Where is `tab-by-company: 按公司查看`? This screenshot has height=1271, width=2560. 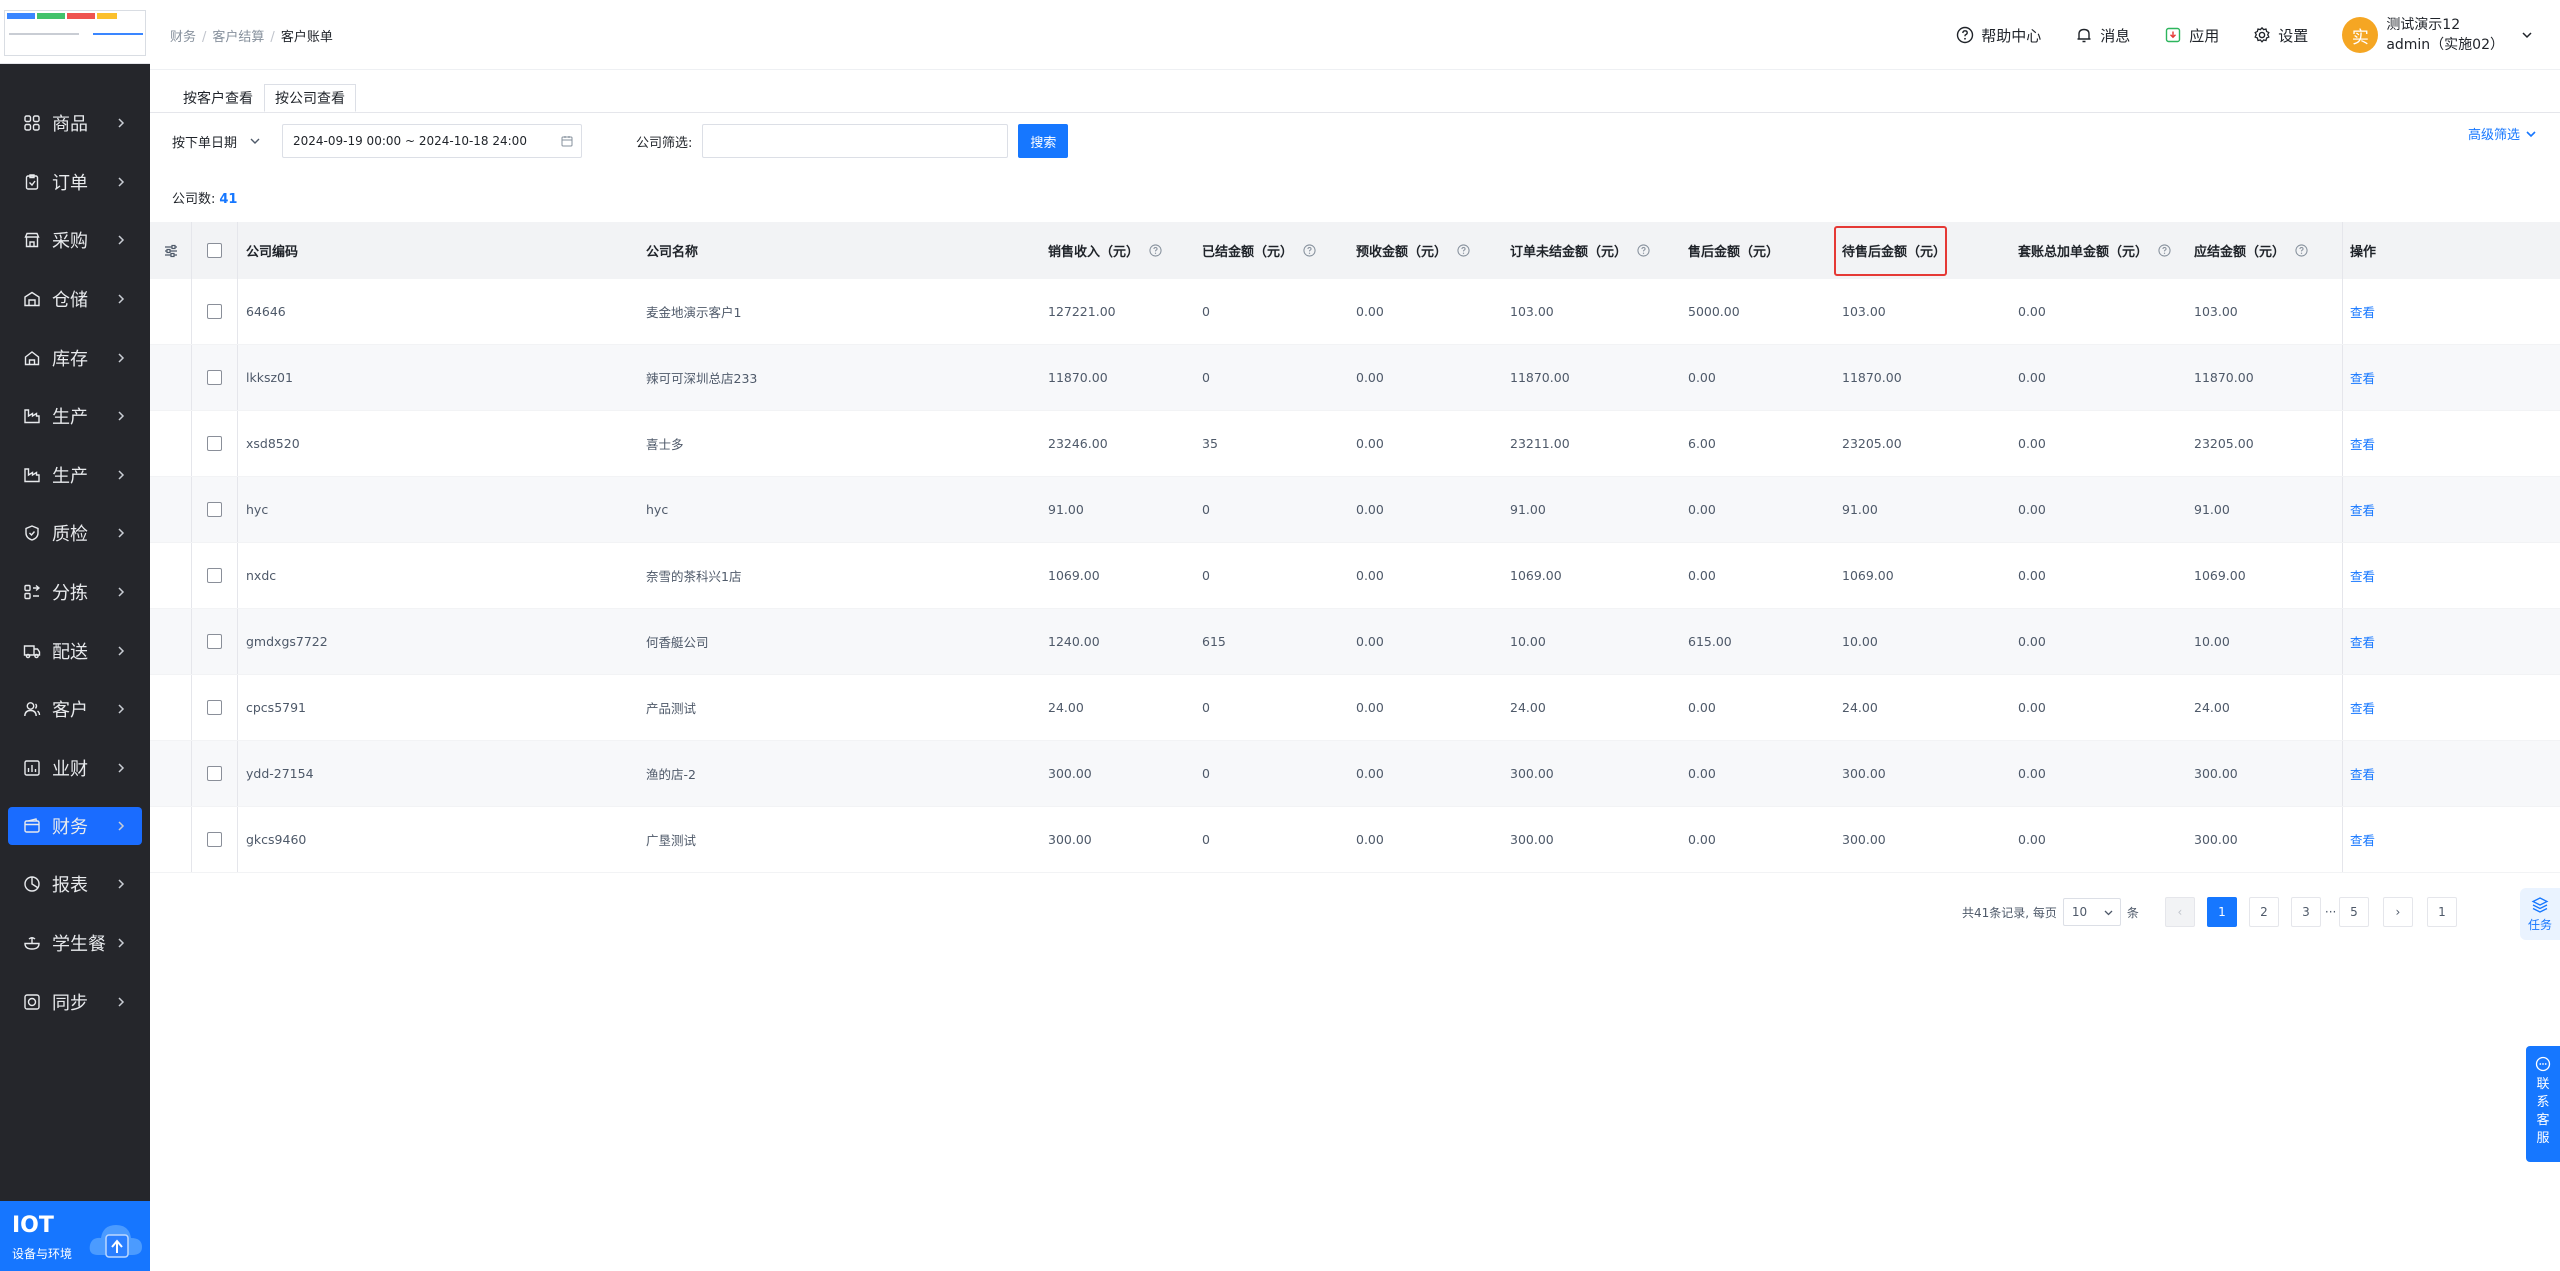
tab-by-company: 按公司查看 is located at coordinates (310, 98).